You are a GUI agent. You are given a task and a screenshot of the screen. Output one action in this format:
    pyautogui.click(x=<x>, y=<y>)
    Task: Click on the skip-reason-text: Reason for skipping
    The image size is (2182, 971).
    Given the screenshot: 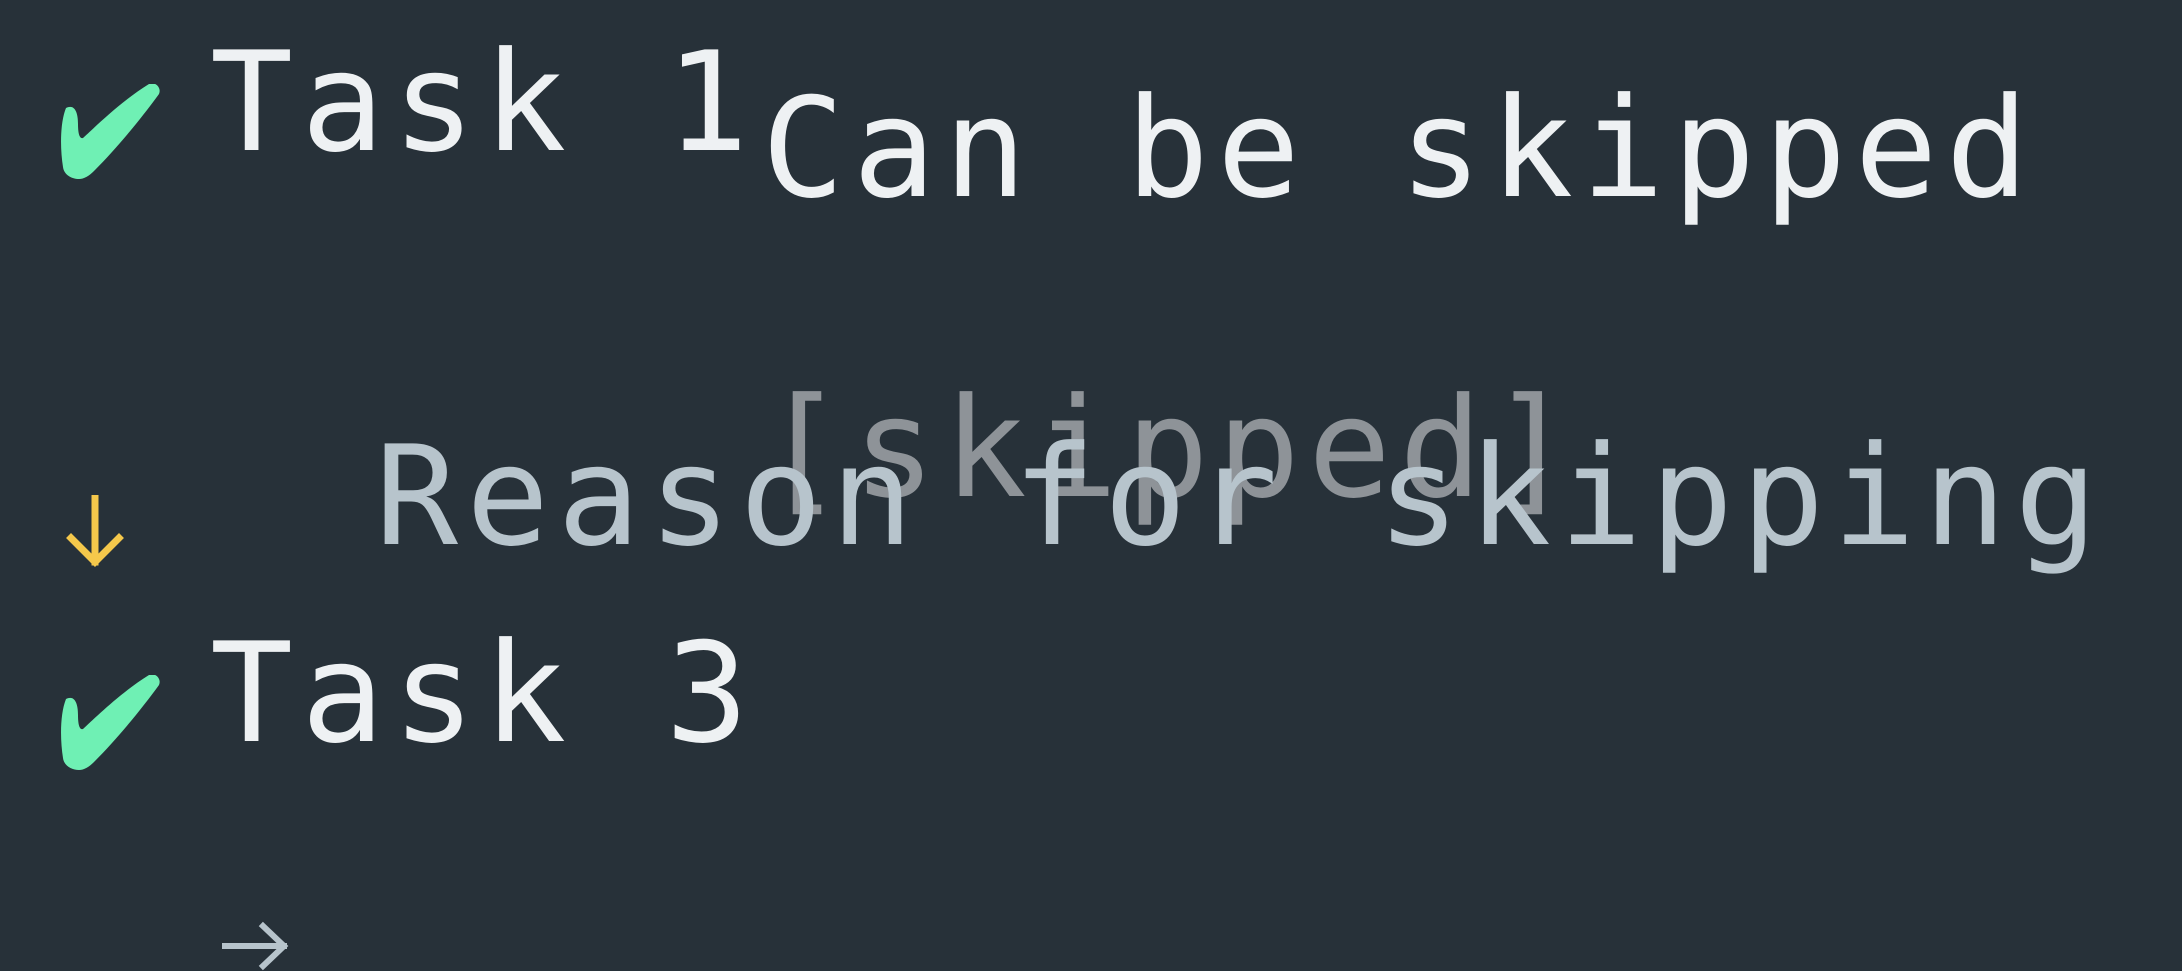 What is the action you would take?
    pyautogui.click(x=1240, y=496)
    